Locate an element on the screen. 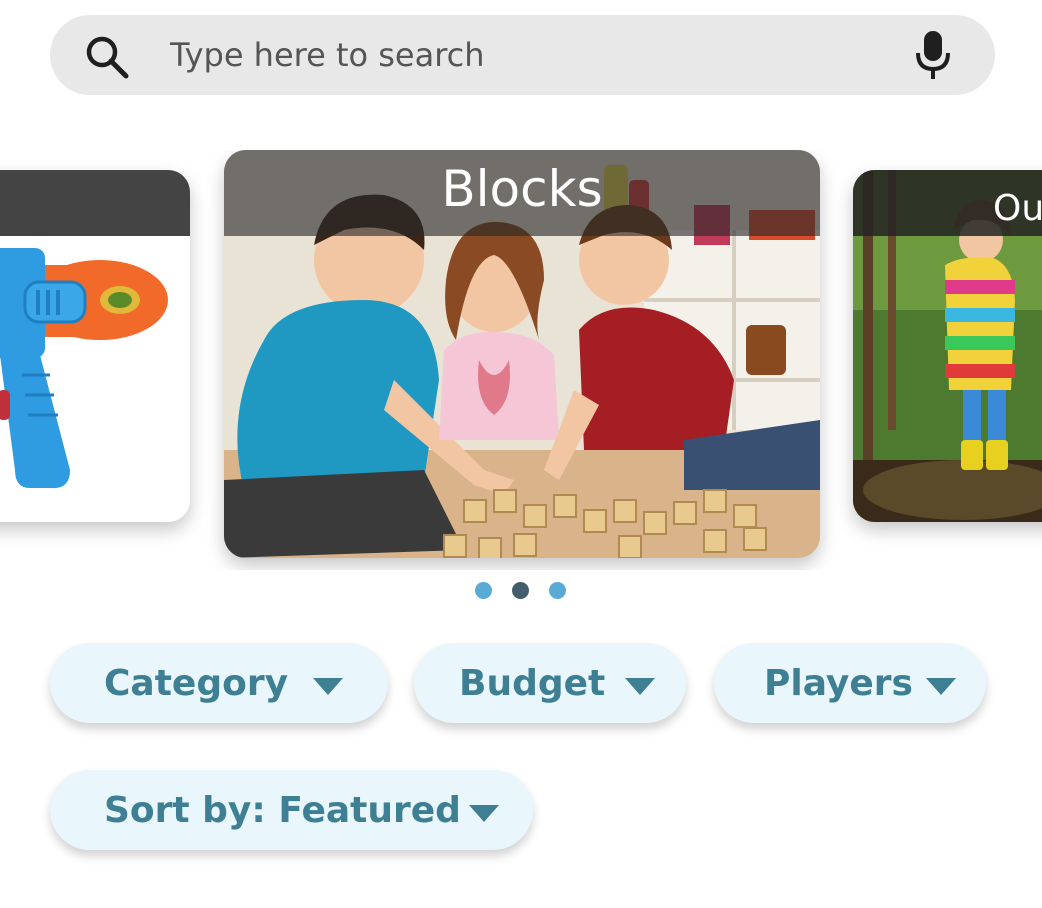 This screenshot has height=908, width=1042. budget-filter-button: Budget is located at coordinates (550, 683).